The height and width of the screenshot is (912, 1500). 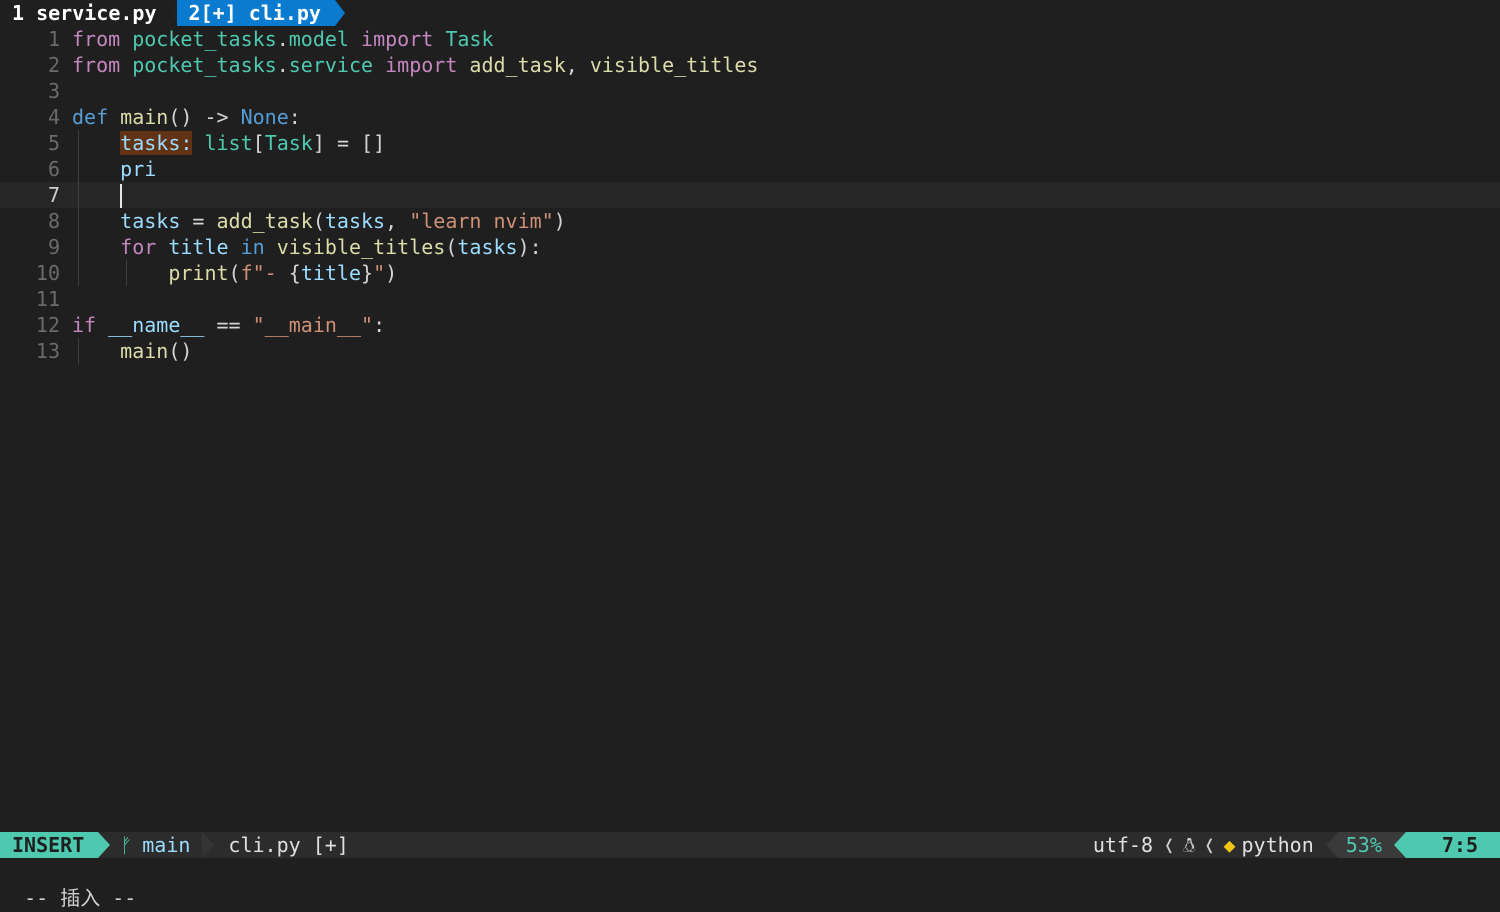 What do you see at coordinates (53, 195) in the screenshot?
I see `line-number: 7` at bounding box center [53, 195].